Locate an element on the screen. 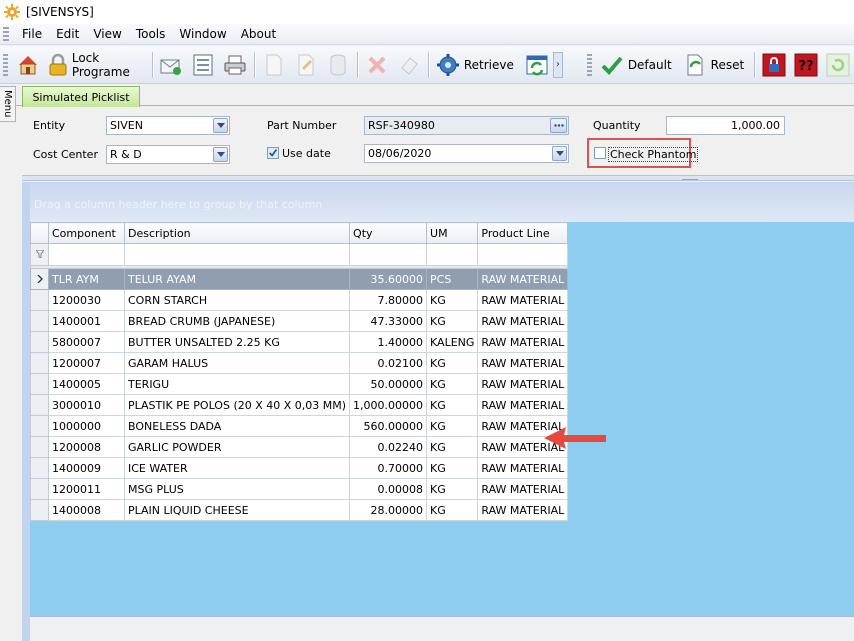 The height and width of the screenshot is (641, 854). cell-qty: 560.00000 is located at coordinates (388, 426).